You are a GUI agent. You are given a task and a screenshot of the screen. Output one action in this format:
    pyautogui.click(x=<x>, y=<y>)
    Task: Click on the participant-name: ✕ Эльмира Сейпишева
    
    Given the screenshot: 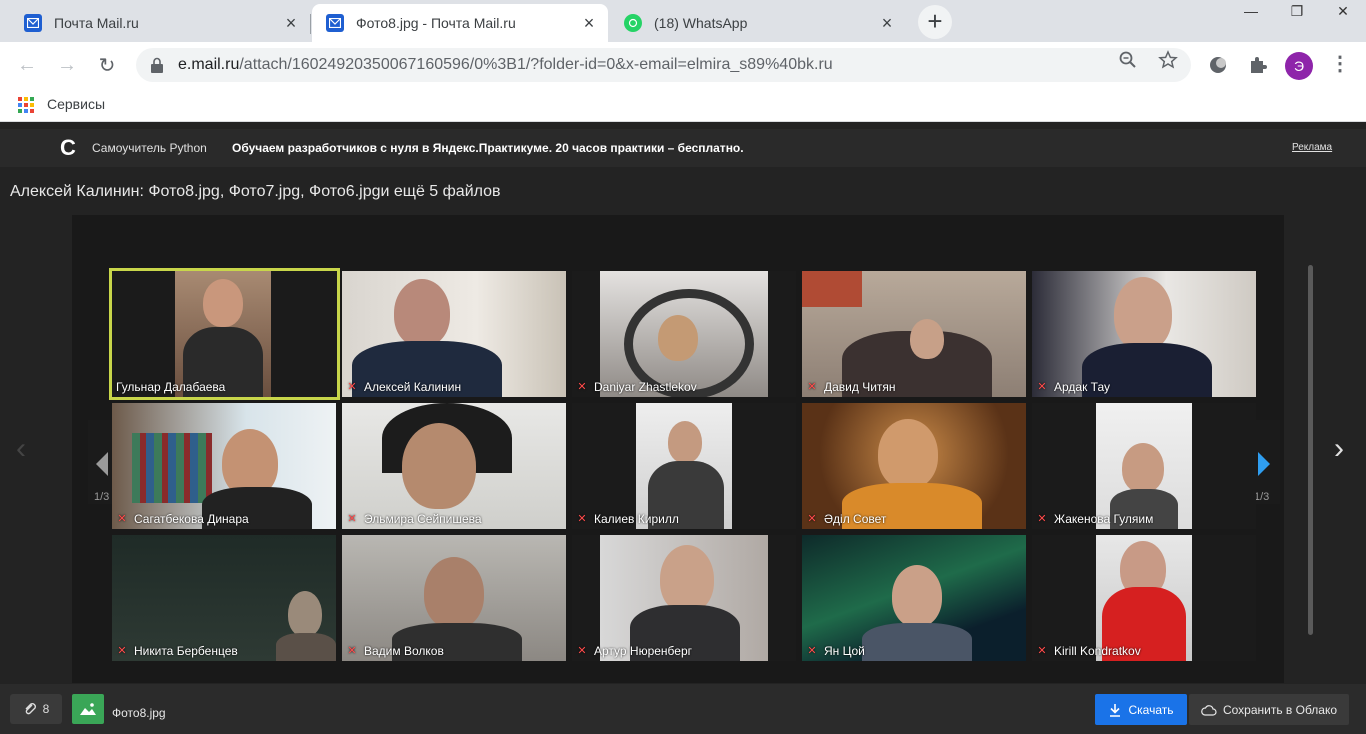 What is the action you would take?
    pyautogui.click(x=414, y=519)
    